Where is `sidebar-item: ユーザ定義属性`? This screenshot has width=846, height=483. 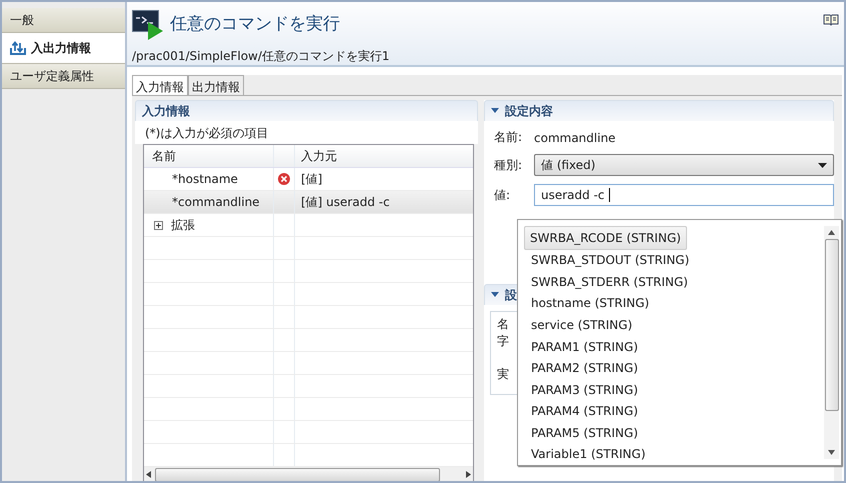
sidebar-item: ユーザ定義属性 is located at coordinates (63, 76).